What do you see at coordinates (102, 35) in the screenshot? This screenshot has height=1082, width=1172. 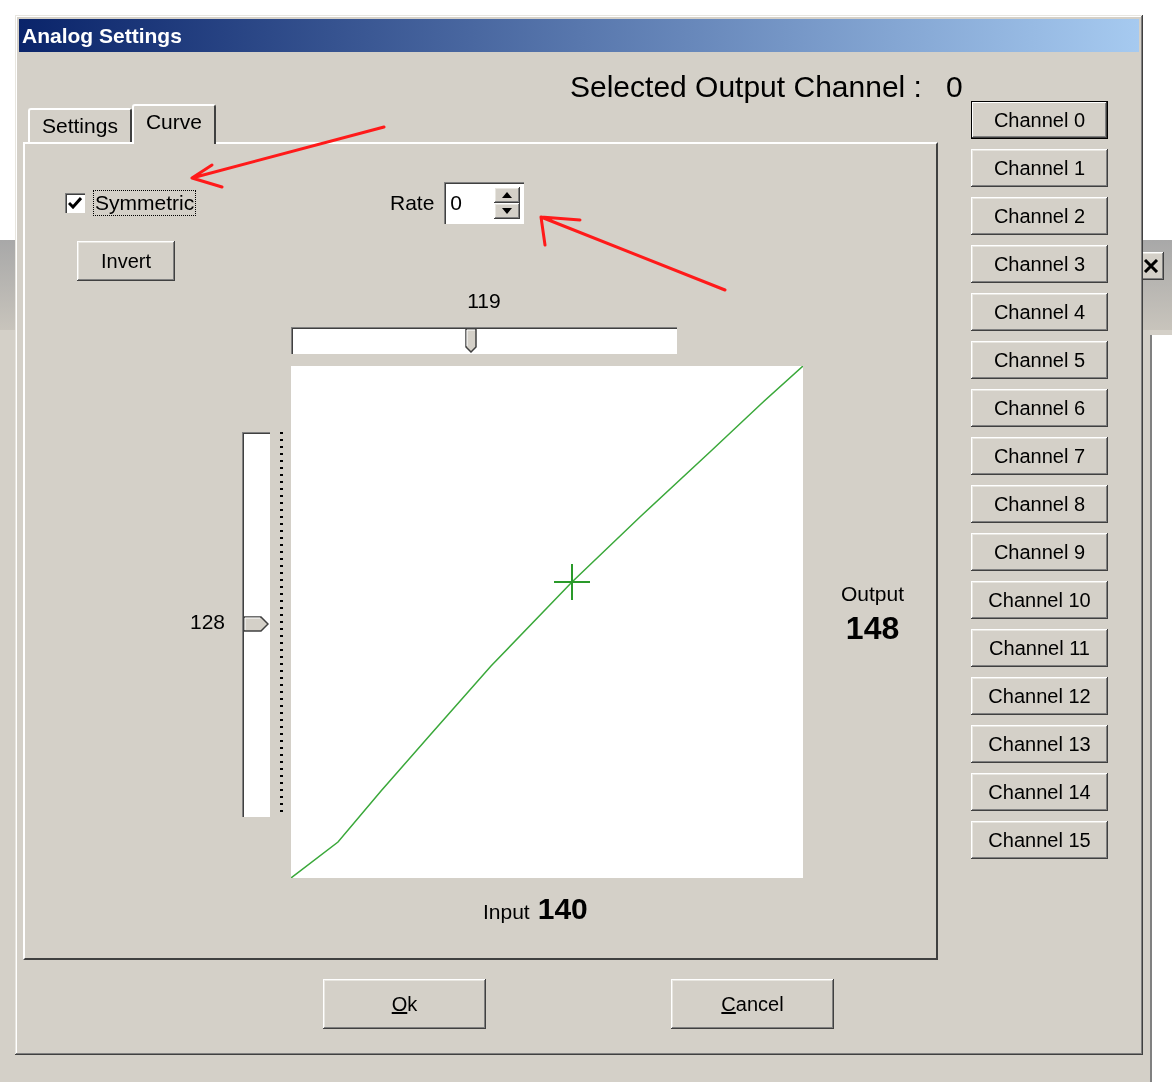 I see `window-title: Analog Settings` at bounding box center [102, 35].